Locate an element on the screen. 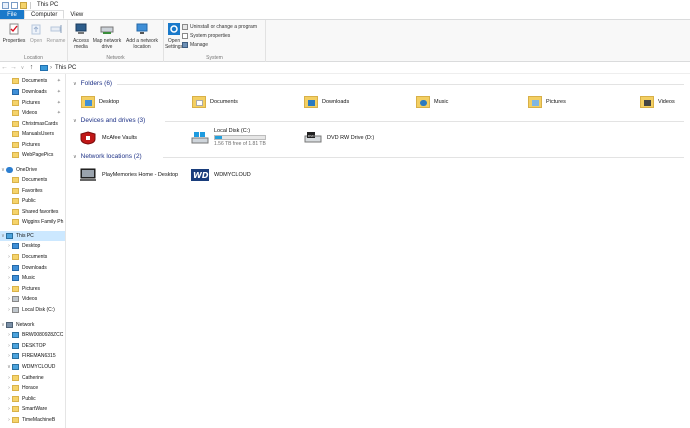 This screenshot has width=690, height=428. nav-item-net-desktop: › DESKTOP is located at coordinates (32, 346).